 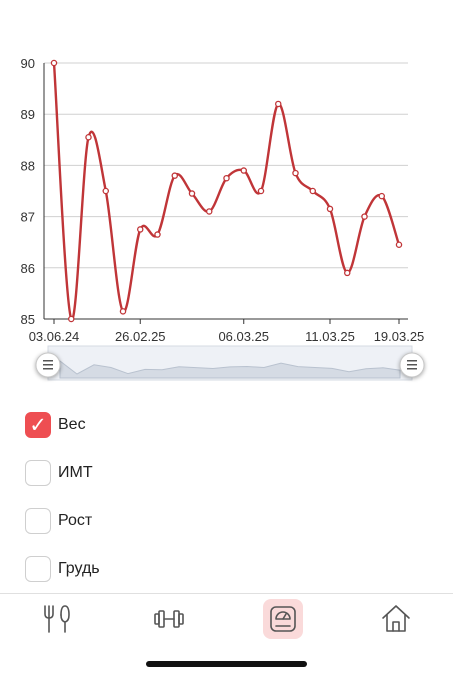 I want to click on fork-knife-icon, so click(x=57, y=619).